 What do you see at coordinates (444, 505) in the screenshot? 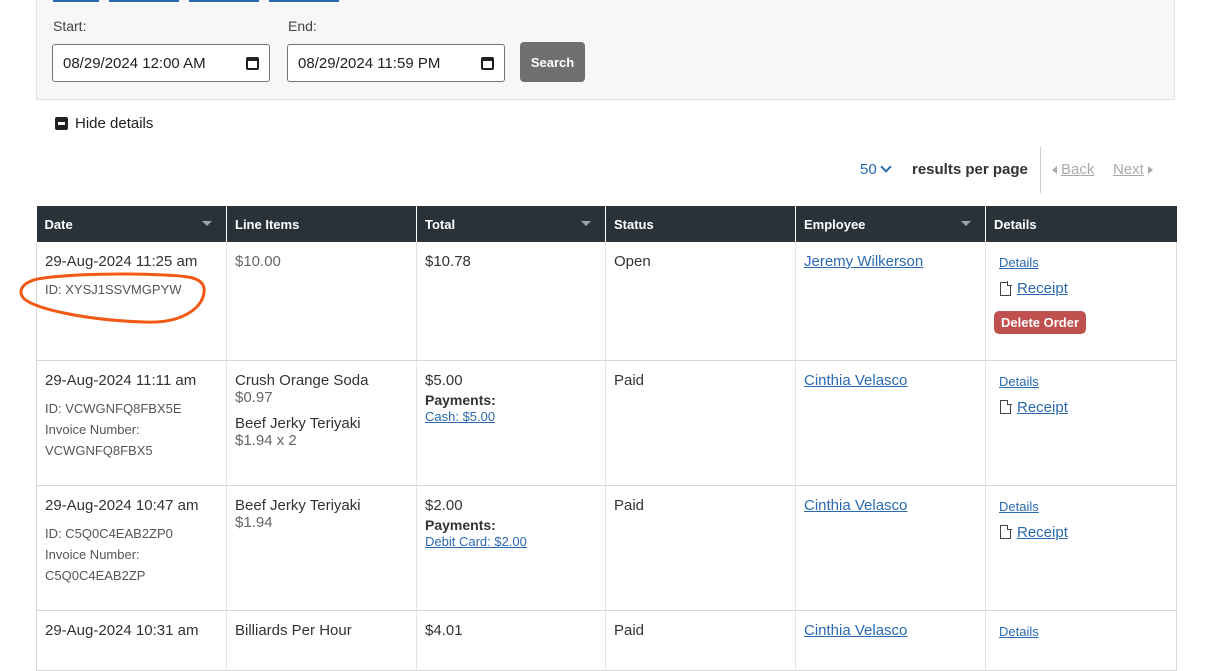
I see `order-total: $2.00` at bounding box center [444, 505].